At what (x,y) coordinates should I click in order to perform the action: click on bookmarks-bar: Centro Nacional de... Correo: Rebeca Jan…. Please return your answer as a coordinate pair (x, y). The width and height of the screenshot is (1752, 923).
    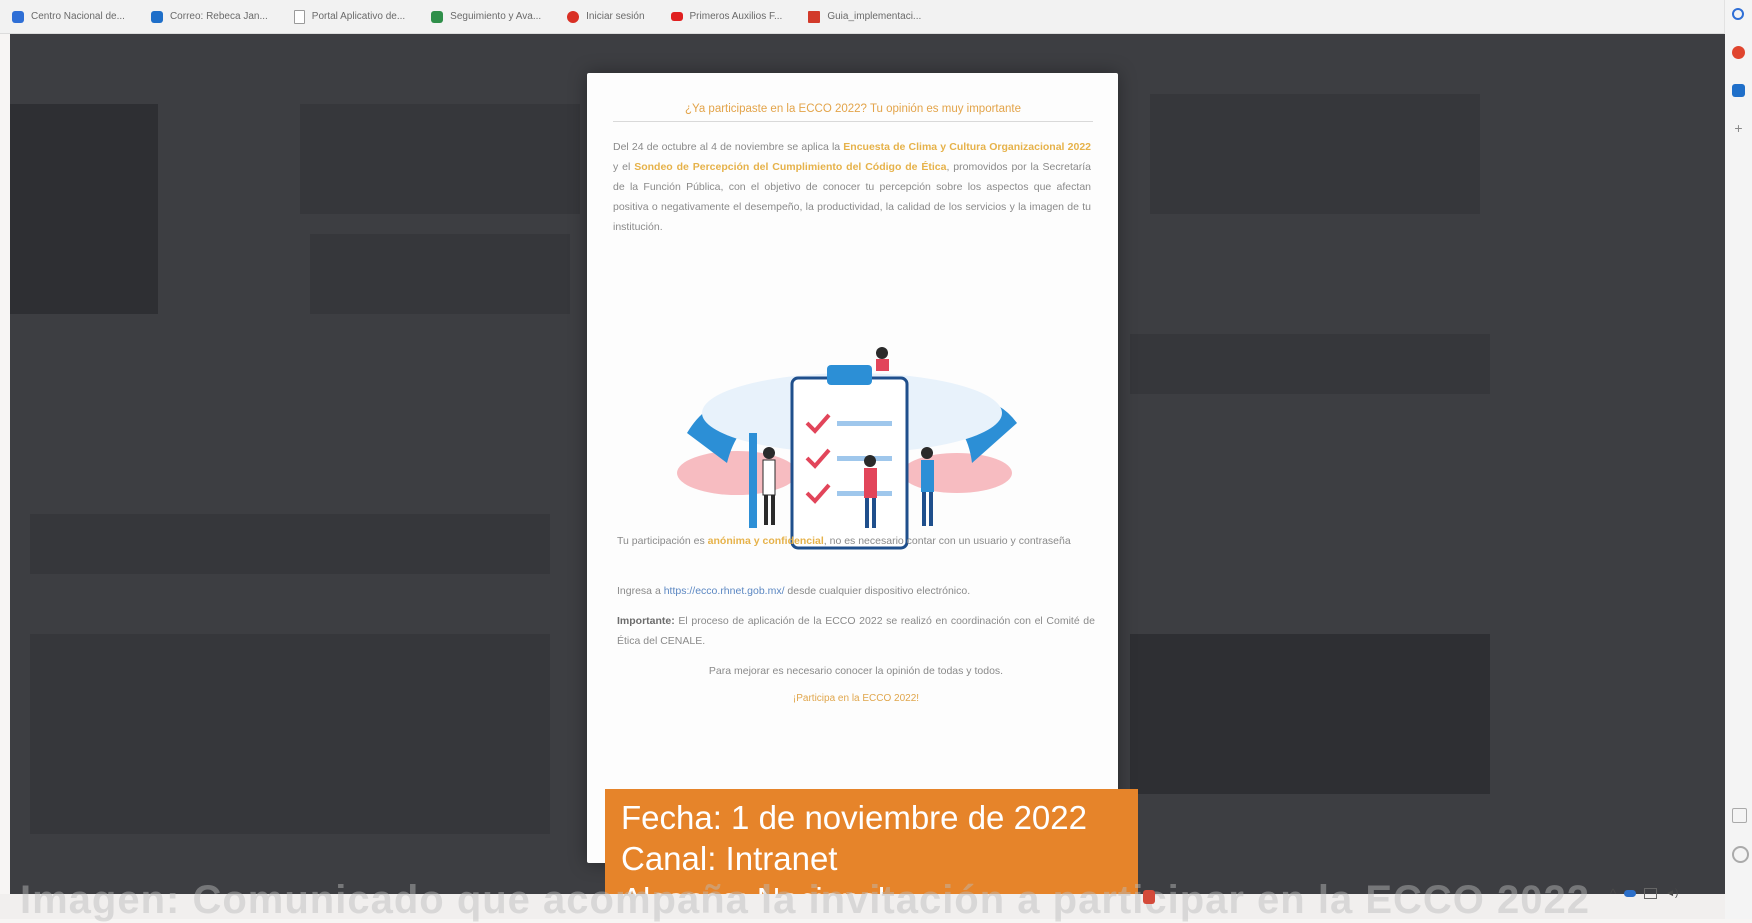
    Looking at the image, I should click on (862, 17).